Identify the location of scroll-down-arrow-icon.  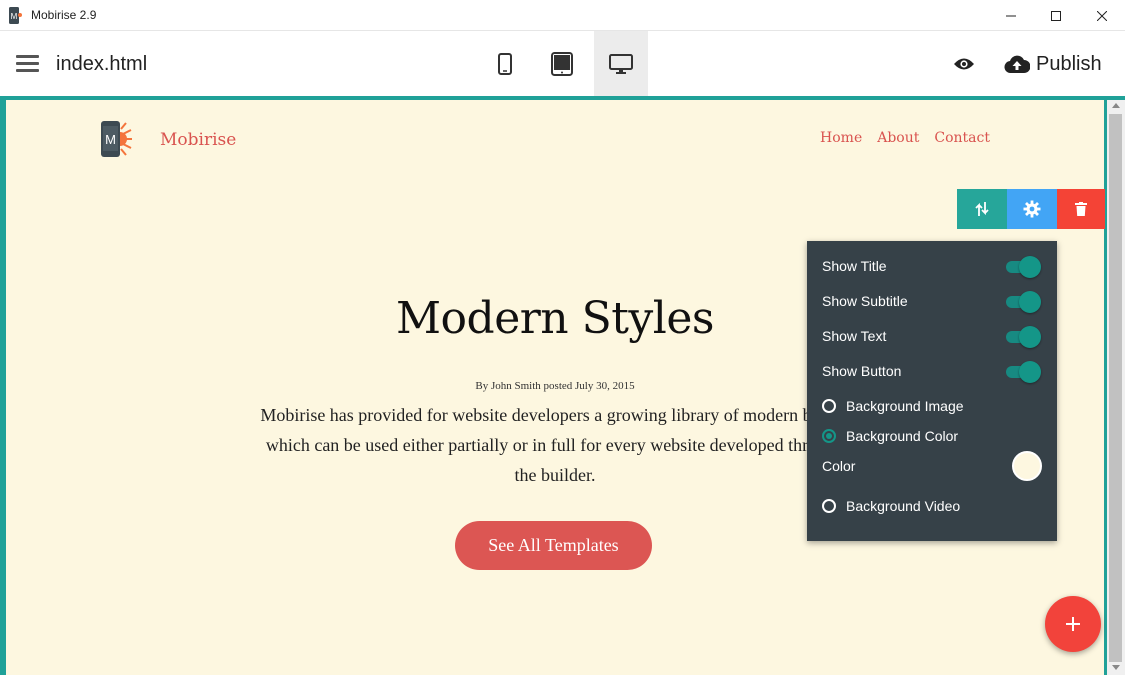
(1116, 667).